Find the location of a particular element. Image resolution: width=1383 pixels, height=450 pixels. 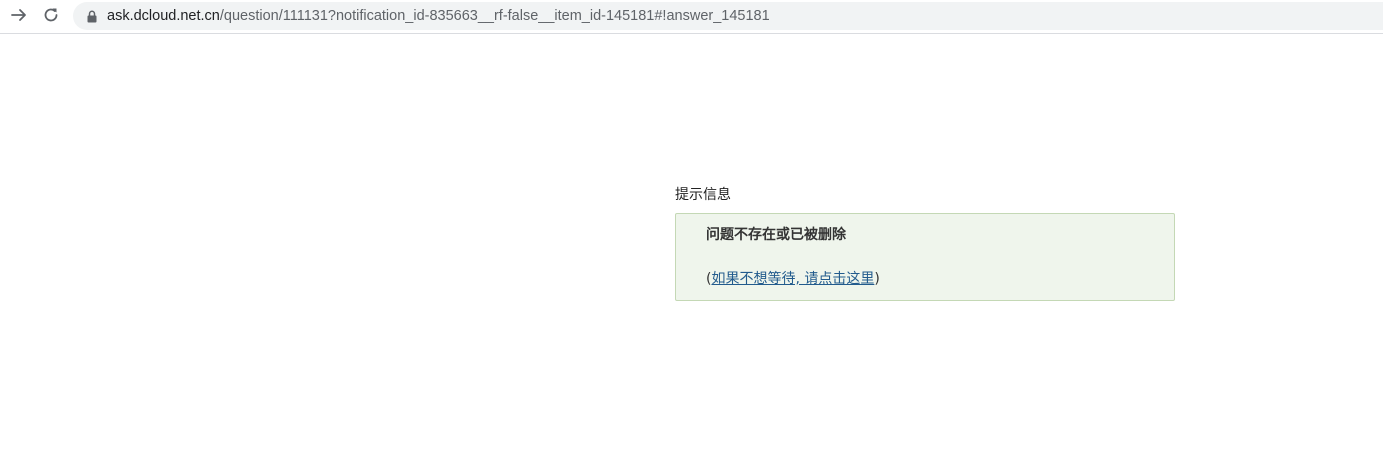

notice-link-line: (如果不想等待, 请点击这里) is located at coordinates (793, 279).